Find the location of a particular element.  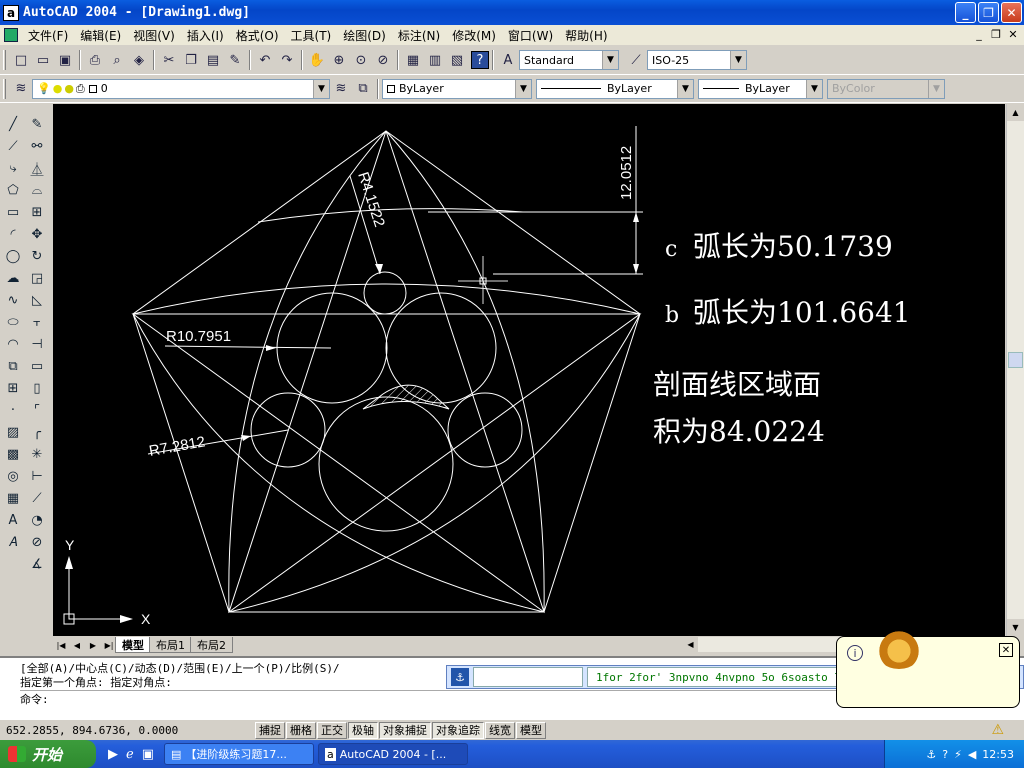

warning-icon: ⚠ is located at coordinates (997, 730).